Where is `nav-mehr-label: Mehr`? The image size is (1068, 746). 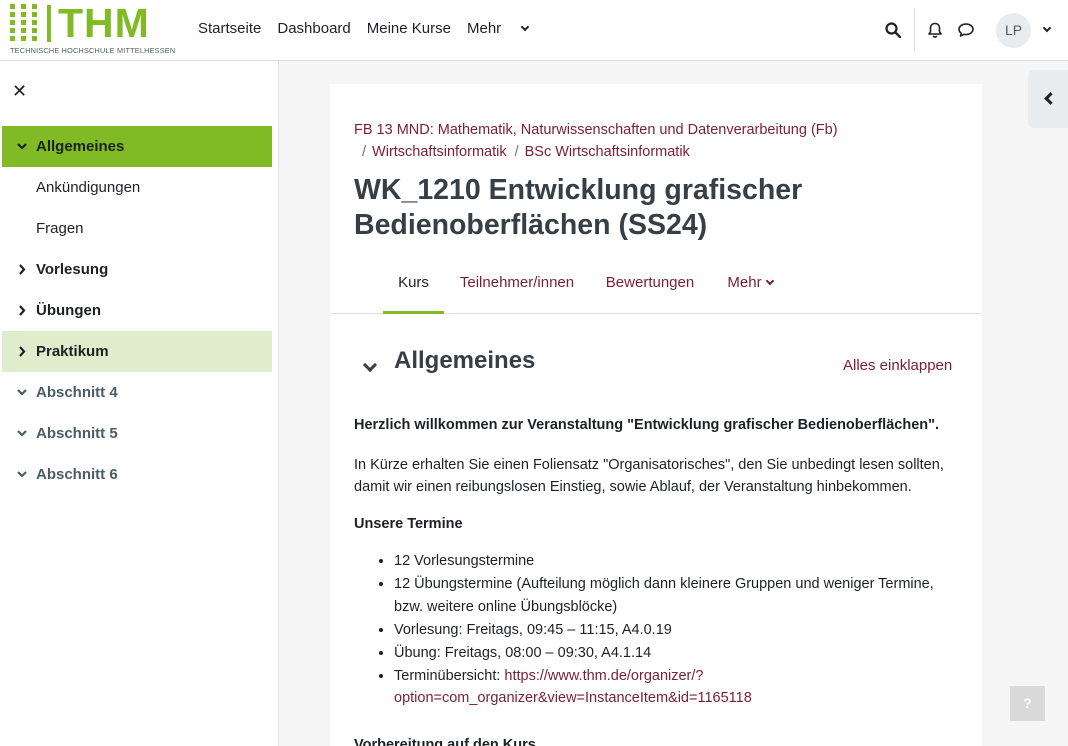
nav-mehr-label: Mehr is located at coordinates (484, 28).